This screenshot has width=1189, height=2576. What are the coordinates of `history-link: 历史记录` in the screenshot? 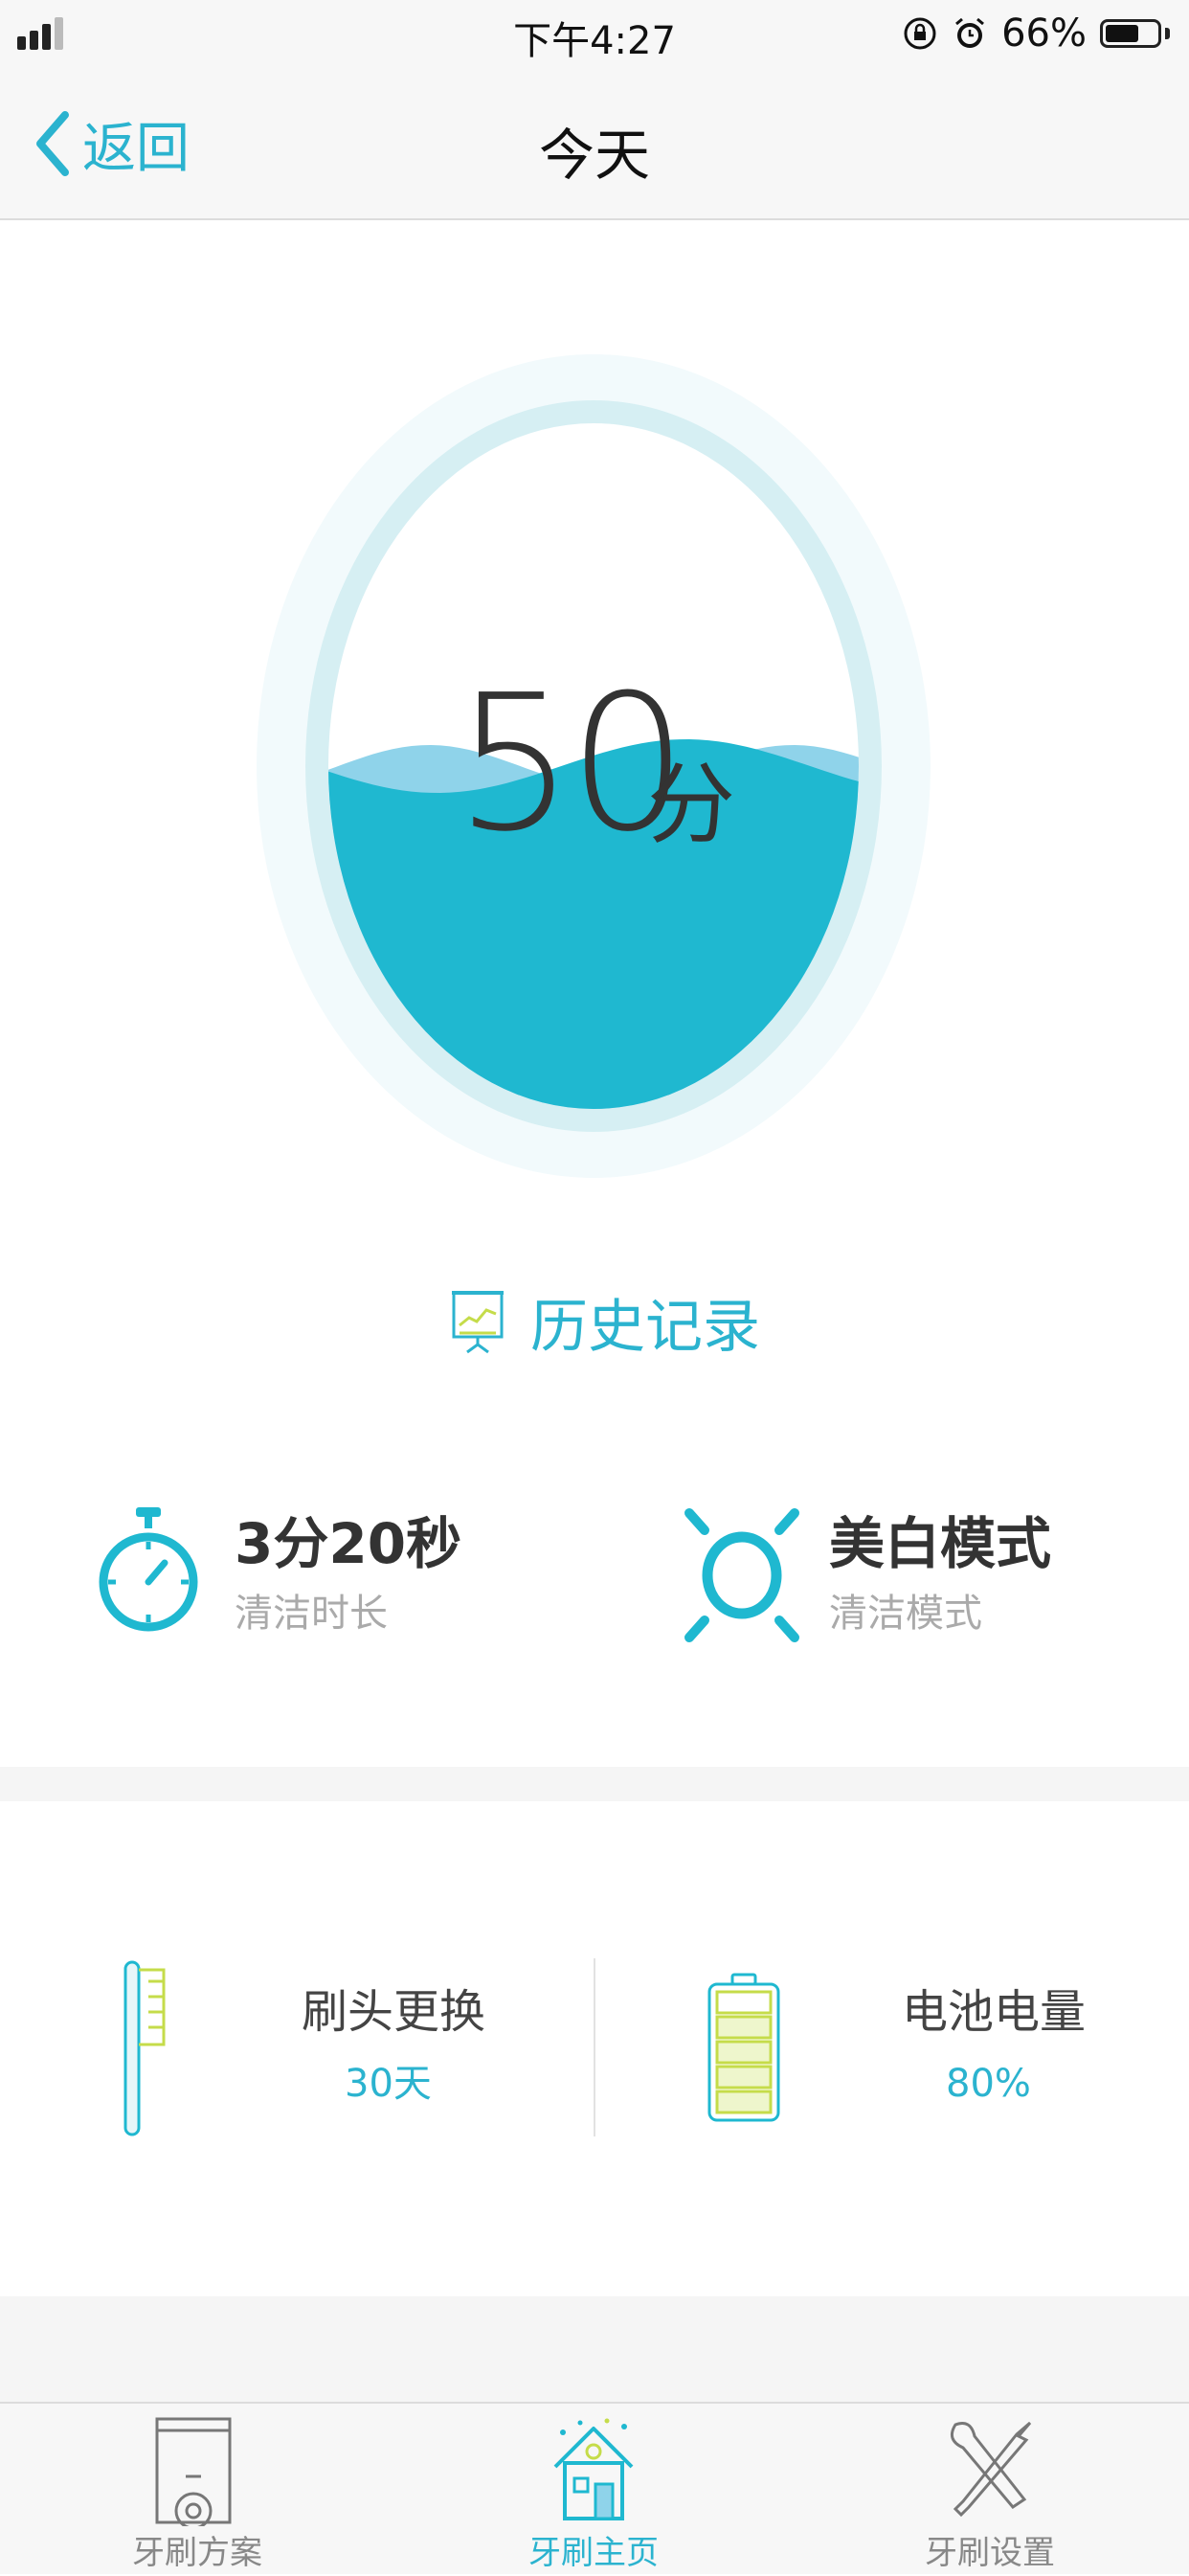 It's located at (605, 1321).